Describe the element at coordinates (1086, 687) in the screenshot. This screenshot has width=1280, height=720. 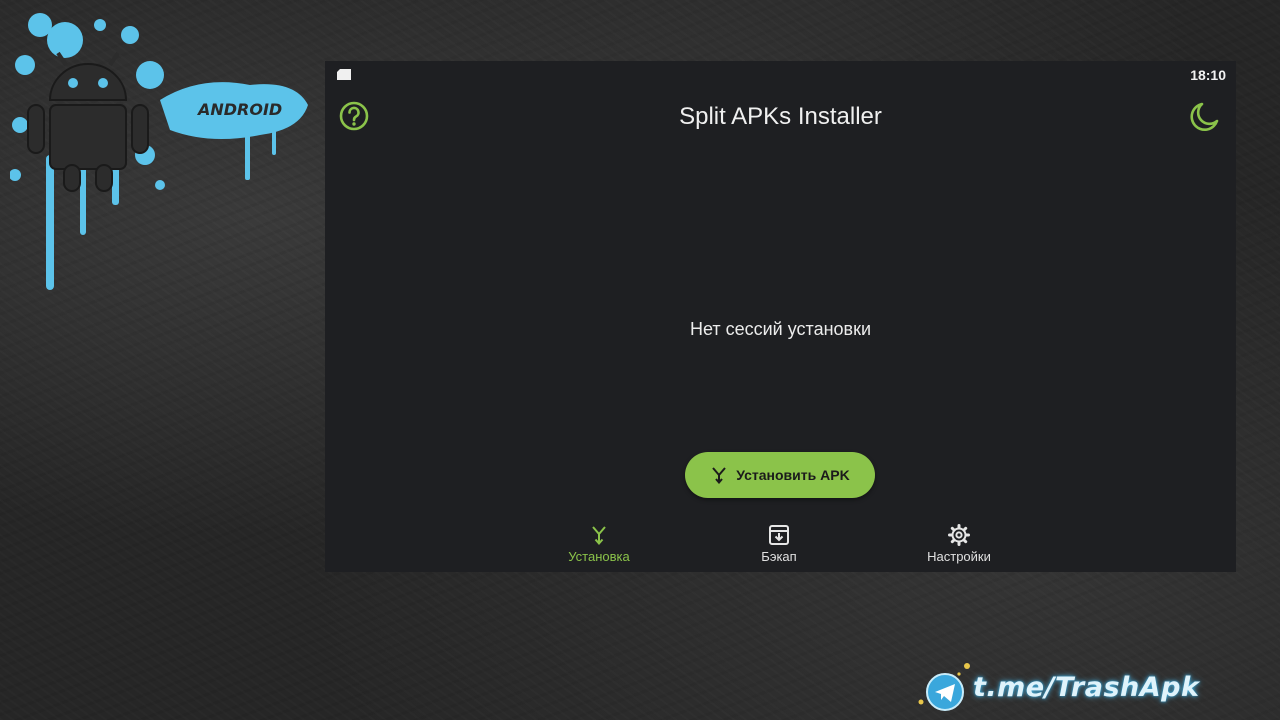
I see `telegram-link-text: t.me/TrashApk` at that location.